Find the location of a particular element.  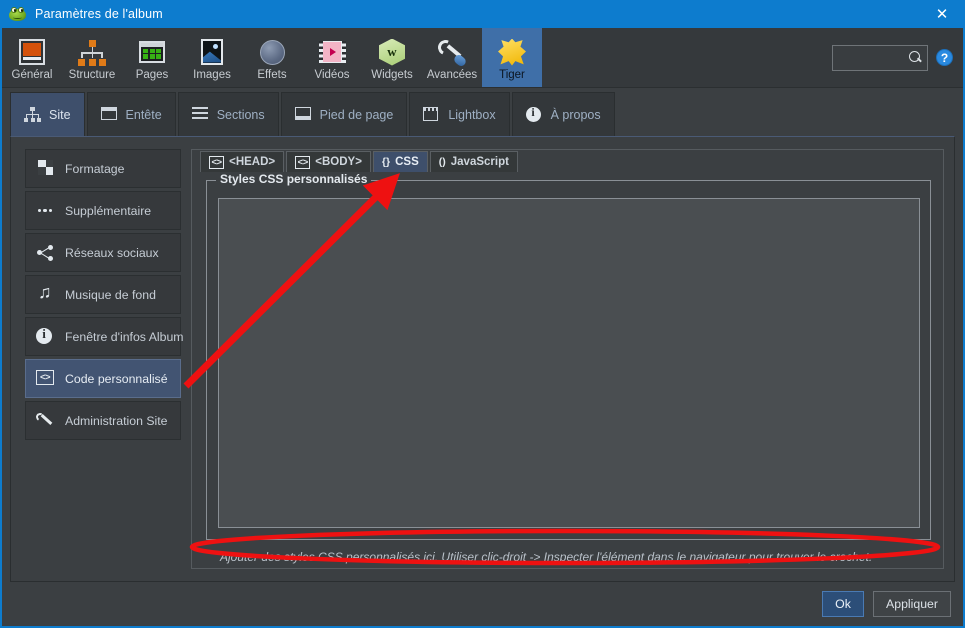

sidebar-item-social: Réseaux sociaux is located at coordinates (103, 252).